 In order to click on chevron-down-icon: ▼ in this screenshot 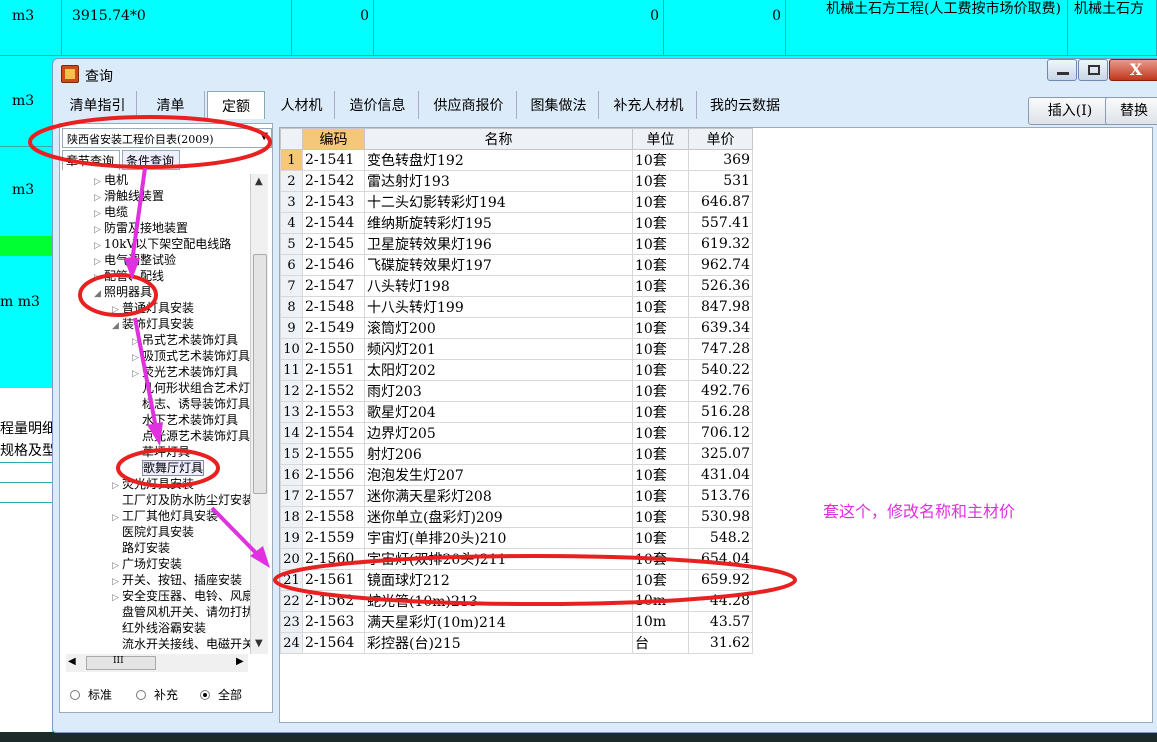, I will do `click(264, 136)`.